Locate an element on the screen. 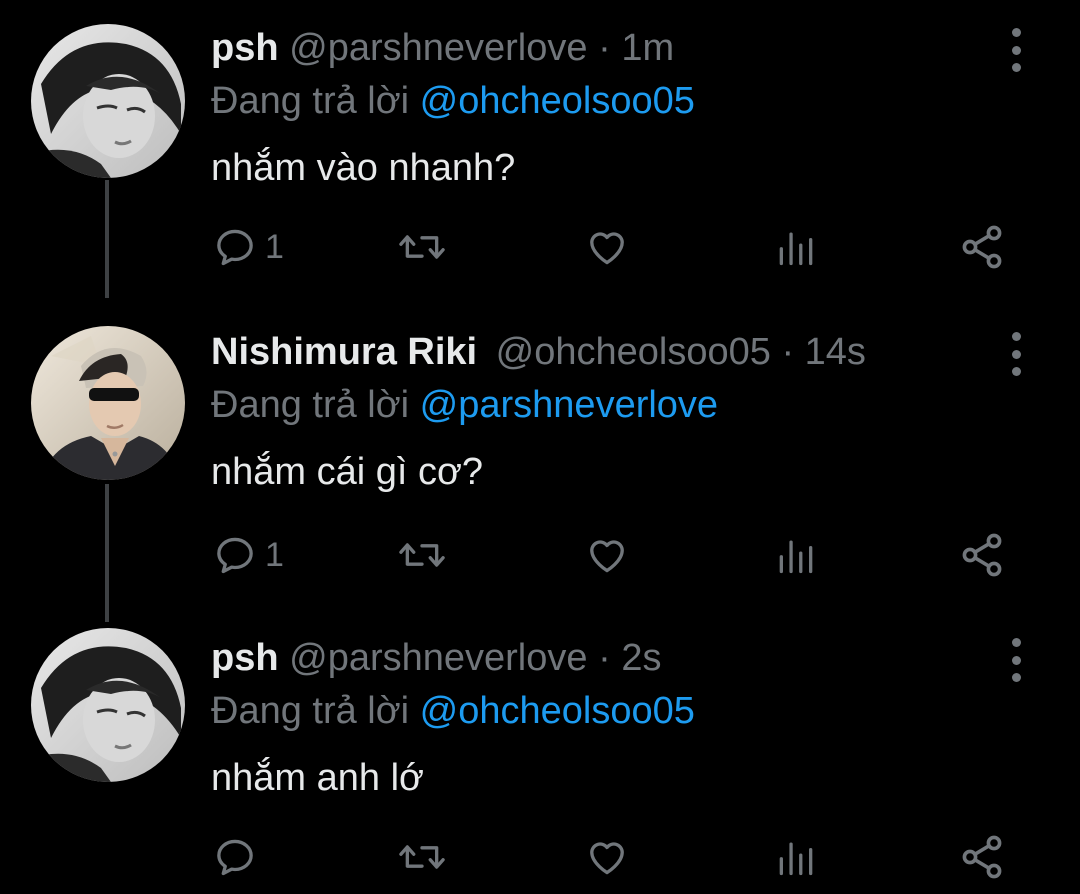 This screenshot has width=1080, height=894. tweet-header: Nishimura Riki @ohcheolsoo05 · 14s is located at coordinates (538, 352).